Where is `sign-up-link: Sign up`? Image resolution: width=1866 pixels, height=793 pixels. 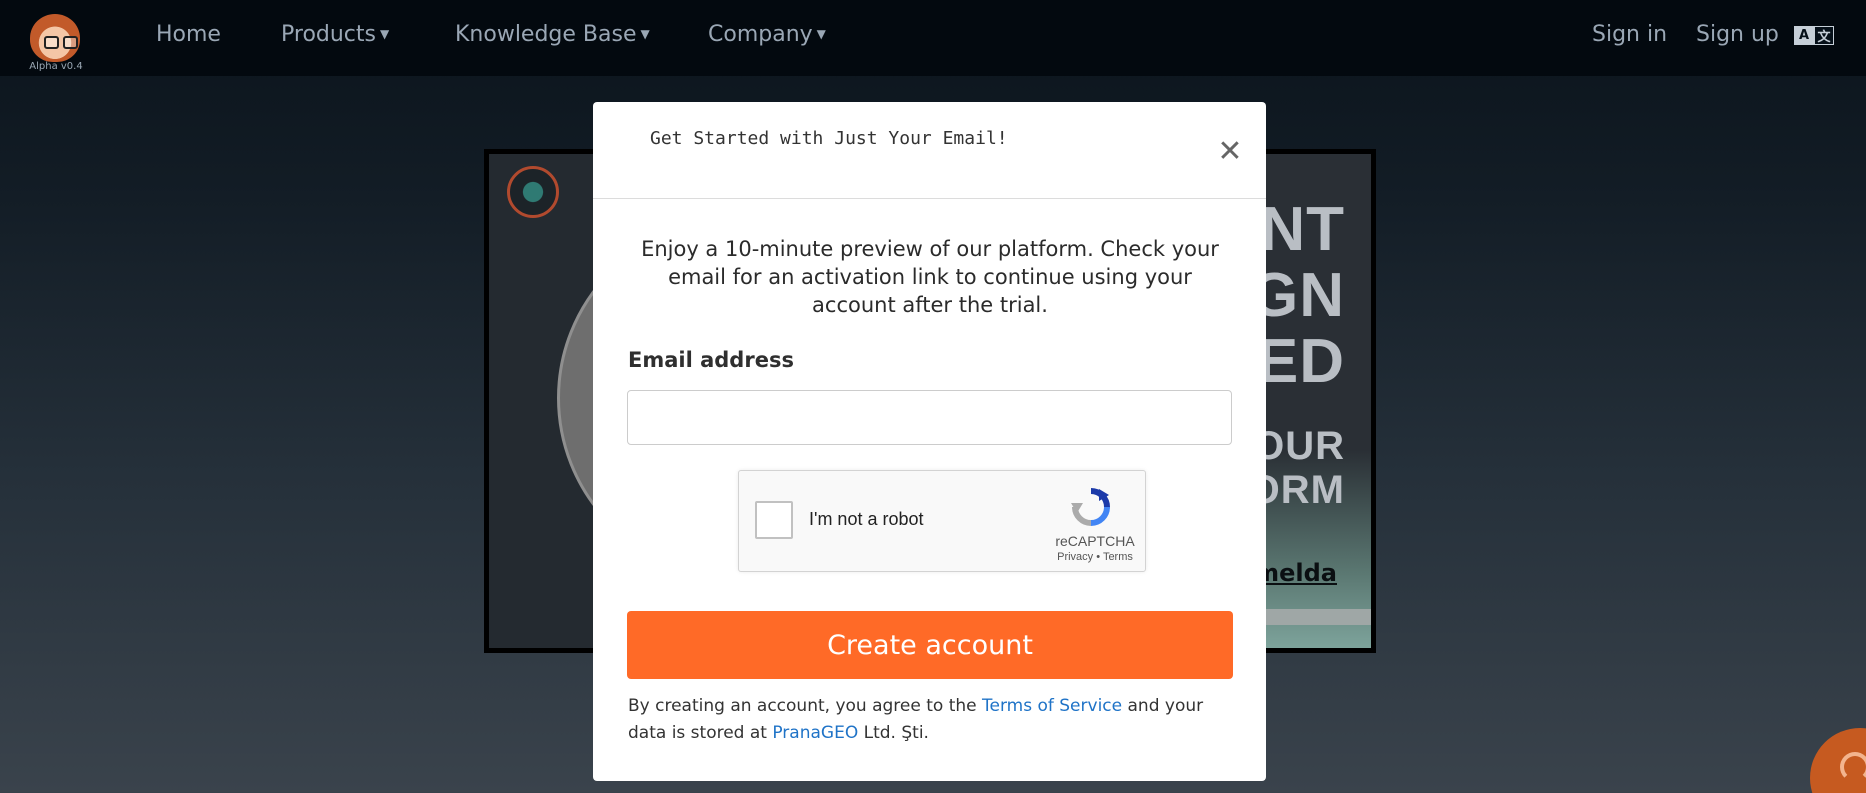 sign-up-link: Sign up is located at coordinates (1737, 34).